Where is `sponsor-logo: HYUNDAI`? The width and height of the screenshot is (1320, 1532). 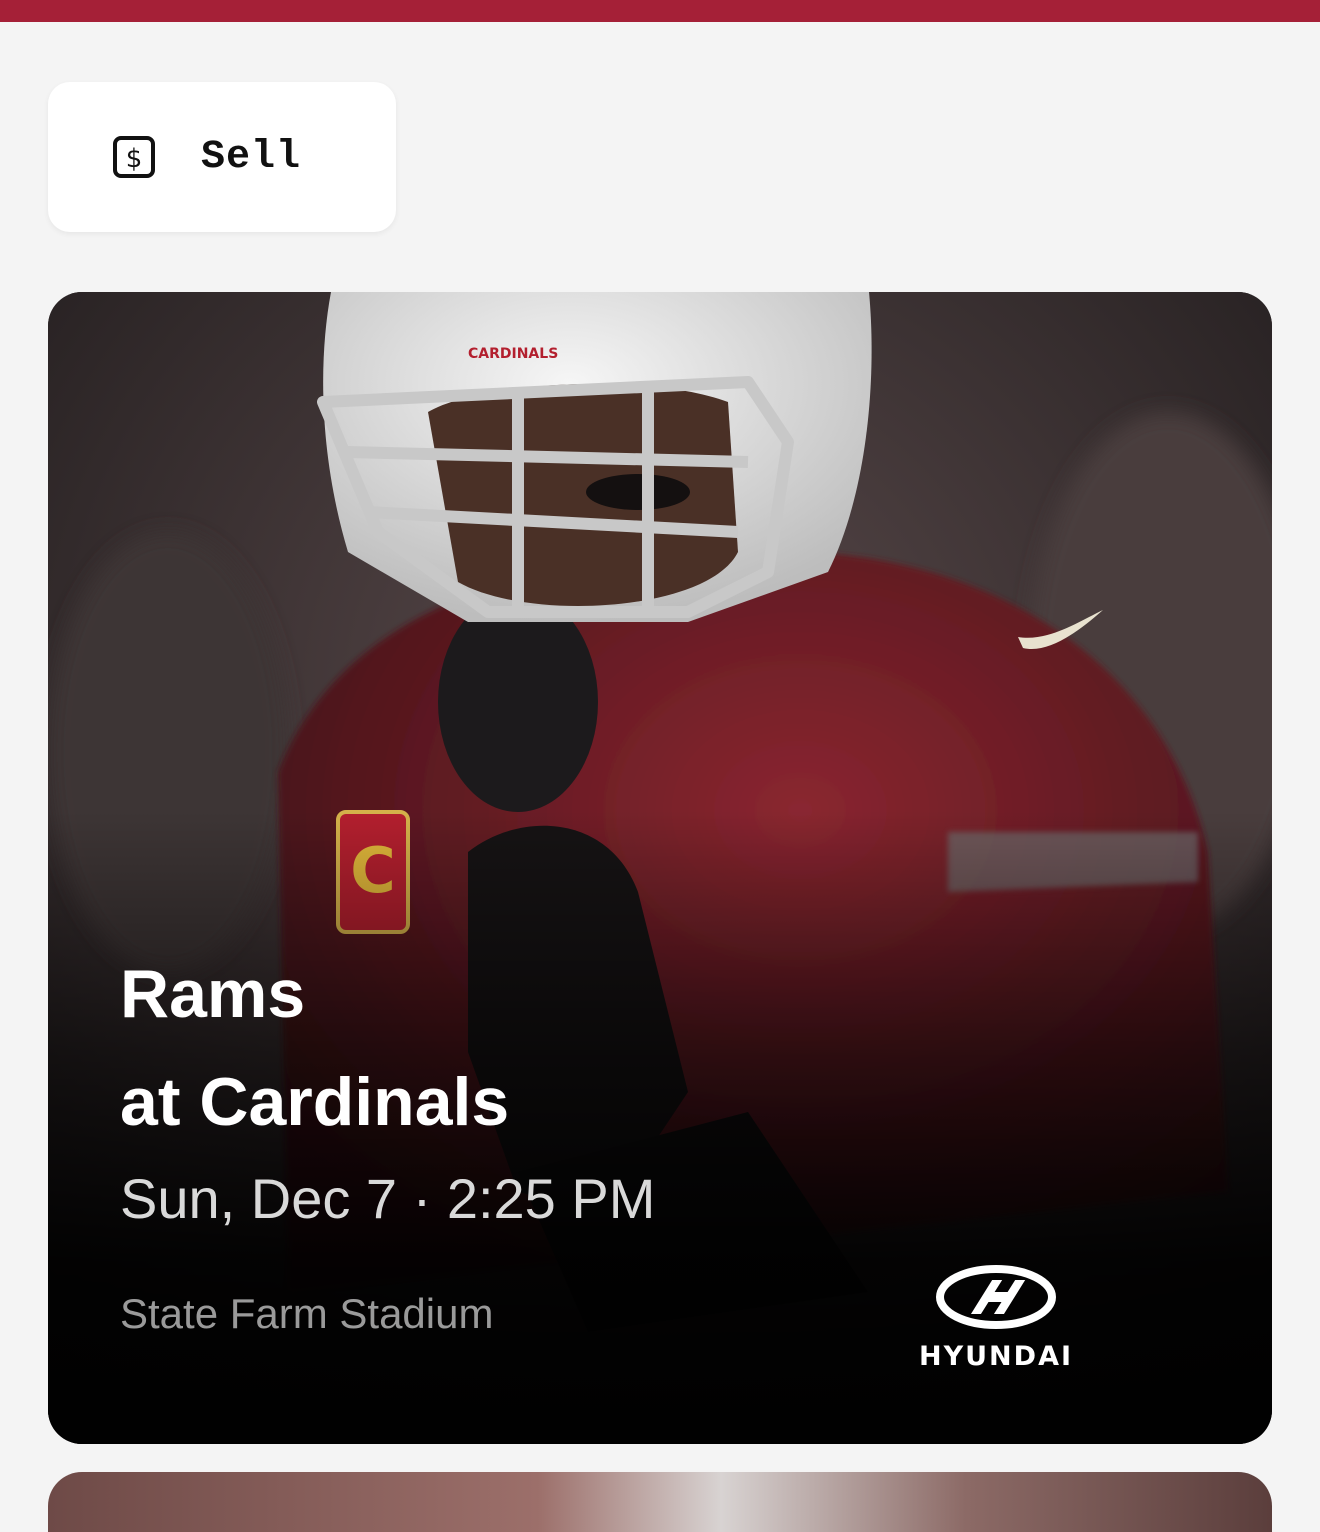
sponsor-logo: HYUNDAI is located at coordinates (996, 1317).